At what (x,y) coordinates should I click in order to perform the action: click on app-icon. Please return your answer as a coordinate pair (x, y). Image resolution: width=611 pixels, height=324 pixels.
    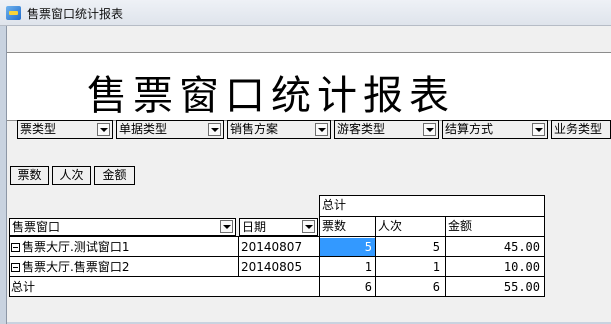
    Looking at the image, I should click on (13, 13).